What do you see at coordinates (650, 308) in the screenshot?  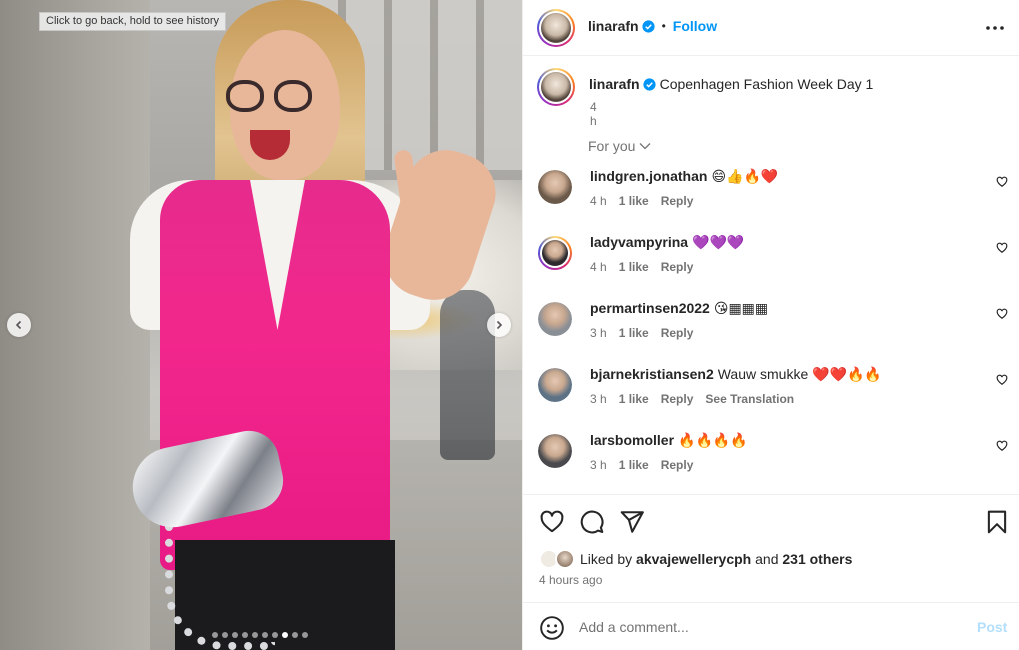 I see `commenter-username: permartinsen2022` at bounding box center [650, 308].